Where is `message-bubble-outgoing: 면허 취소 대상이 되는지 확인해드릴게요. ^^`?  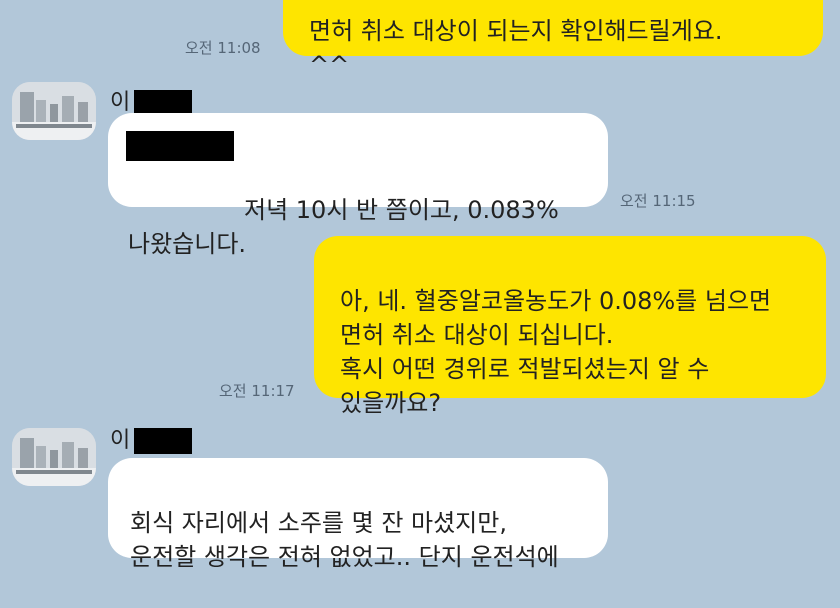
message-bubble-outgoing: 면허 취소 대상이 되는지 확인해드릴게요. ^^ is located at coordinates (553, 39).